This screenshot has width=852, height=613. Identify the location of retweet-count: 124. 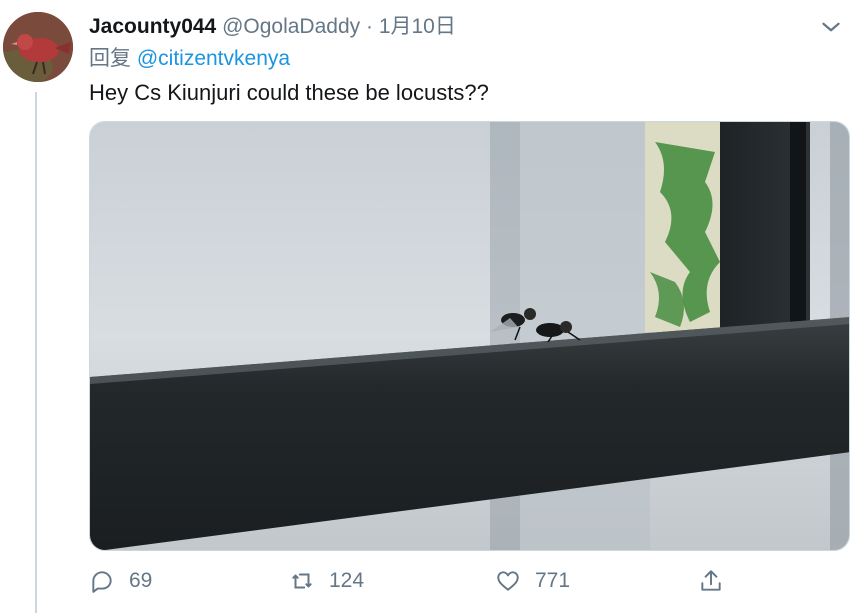
(347, 580).